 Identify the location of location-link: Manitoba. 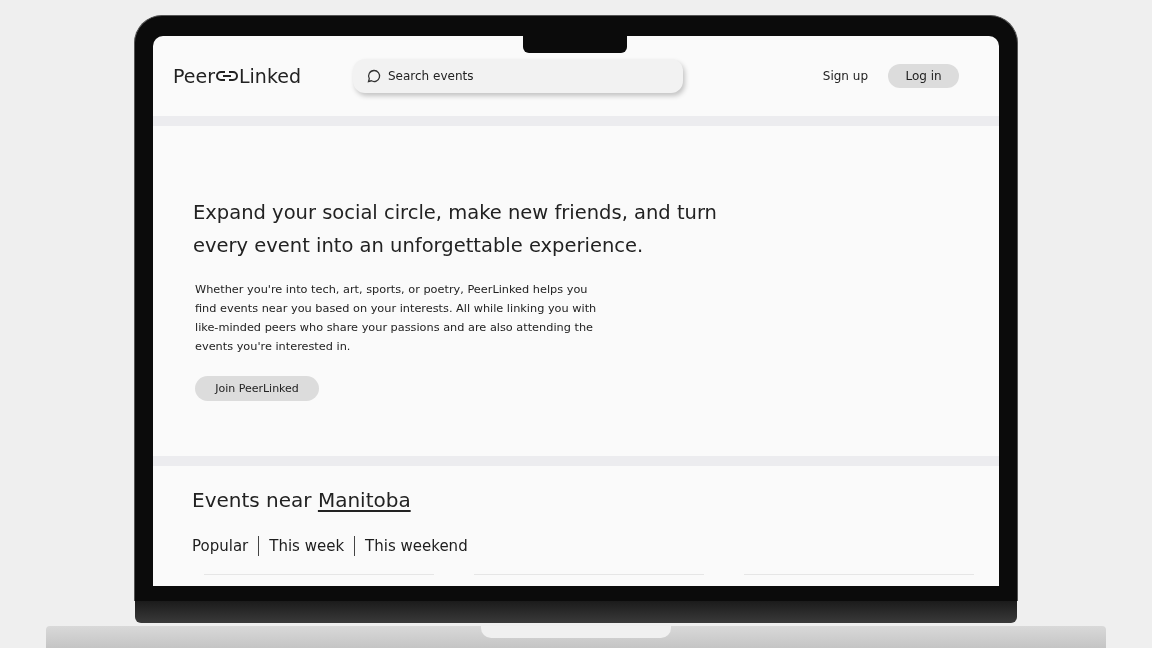
(364, 500).